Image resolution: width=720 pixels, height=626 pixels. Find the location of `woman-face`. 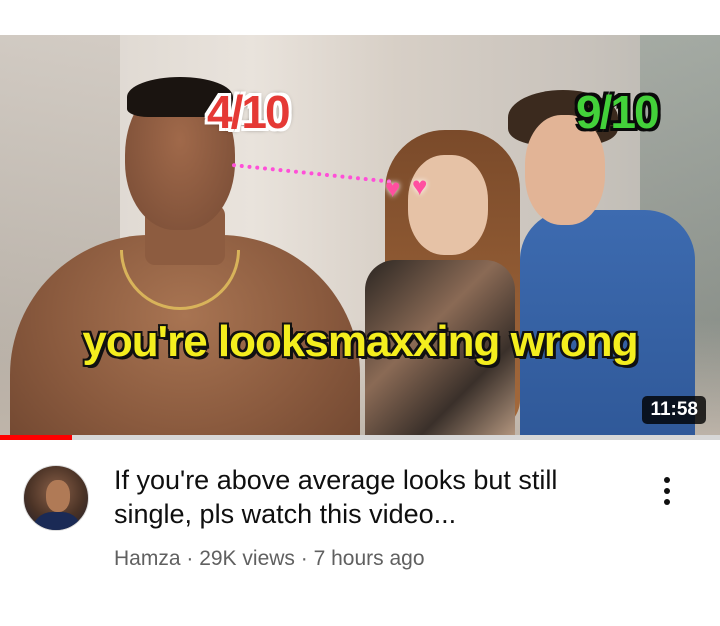

woman-face is located at coordinates (448, 205).